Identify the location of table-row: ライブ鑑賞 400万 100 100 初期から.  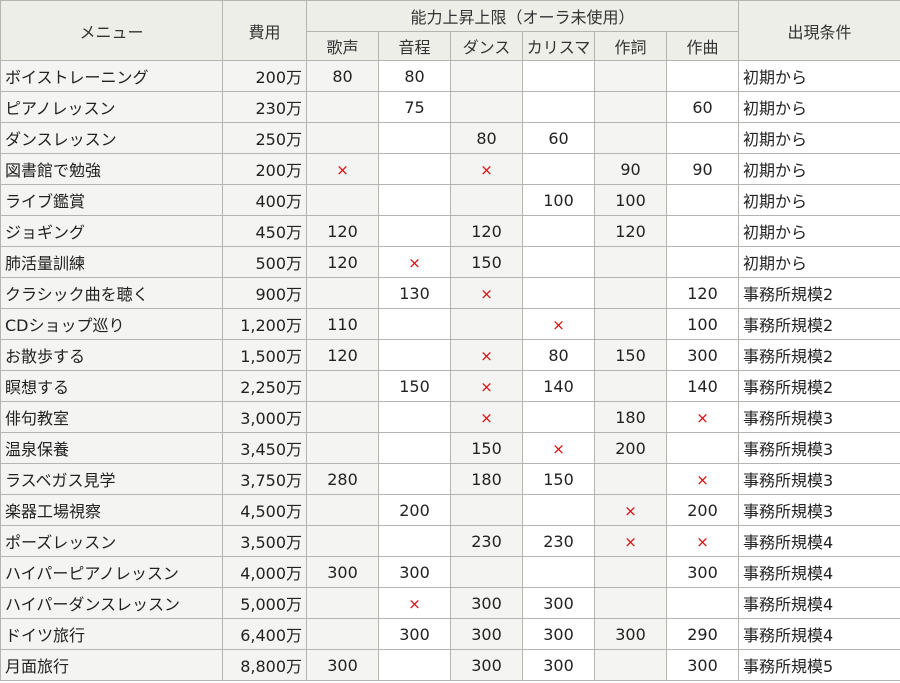
(450, 200).